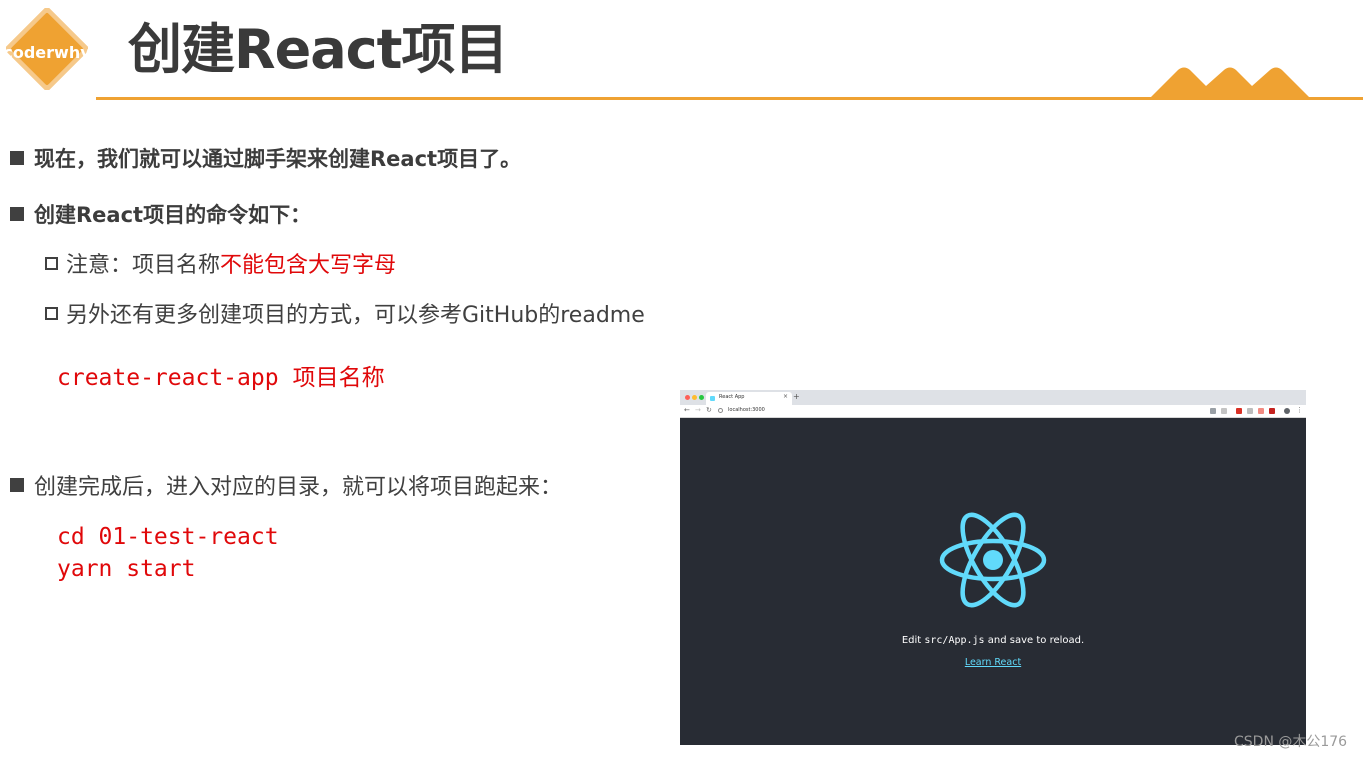 This screenshot has width=1363, height=758. Describe the element at coordinates (993, 662) in the screenshot. I see `learn-react-link: Learn React` at that location.